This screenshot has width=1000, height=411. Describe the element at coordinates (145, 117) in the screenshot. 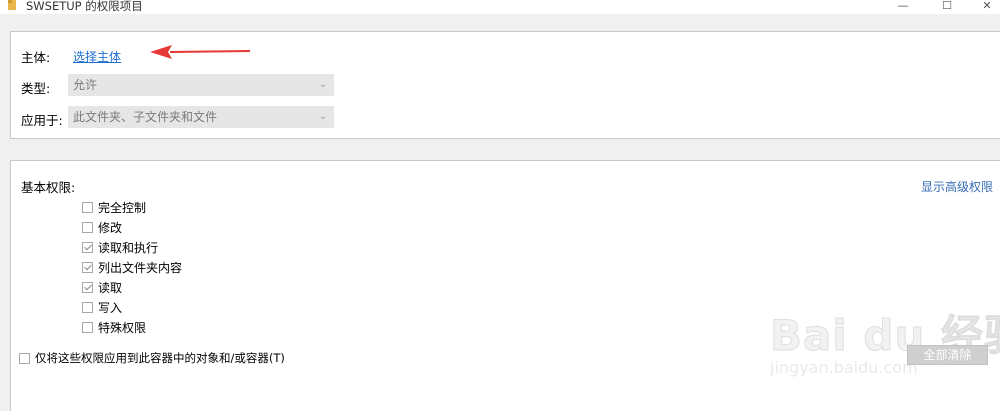

I see `applies-to-value: 此文件夹、子文件夹和文件` at that location.